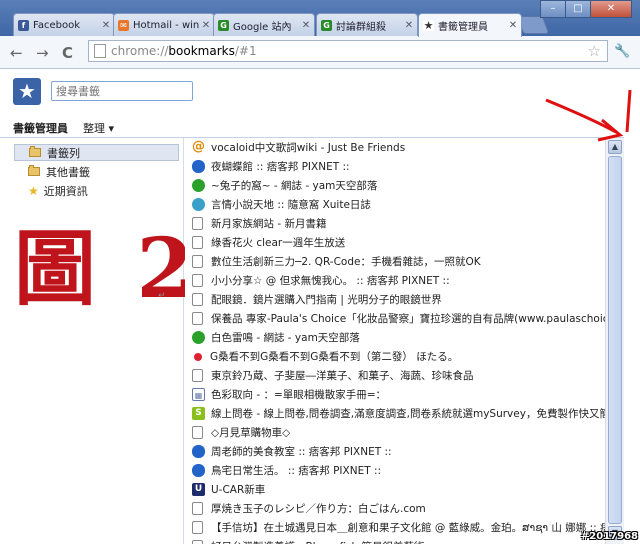 The image size is (640, 544). I want to click on scrollbar: ▲ ▼, so click(614, 341).